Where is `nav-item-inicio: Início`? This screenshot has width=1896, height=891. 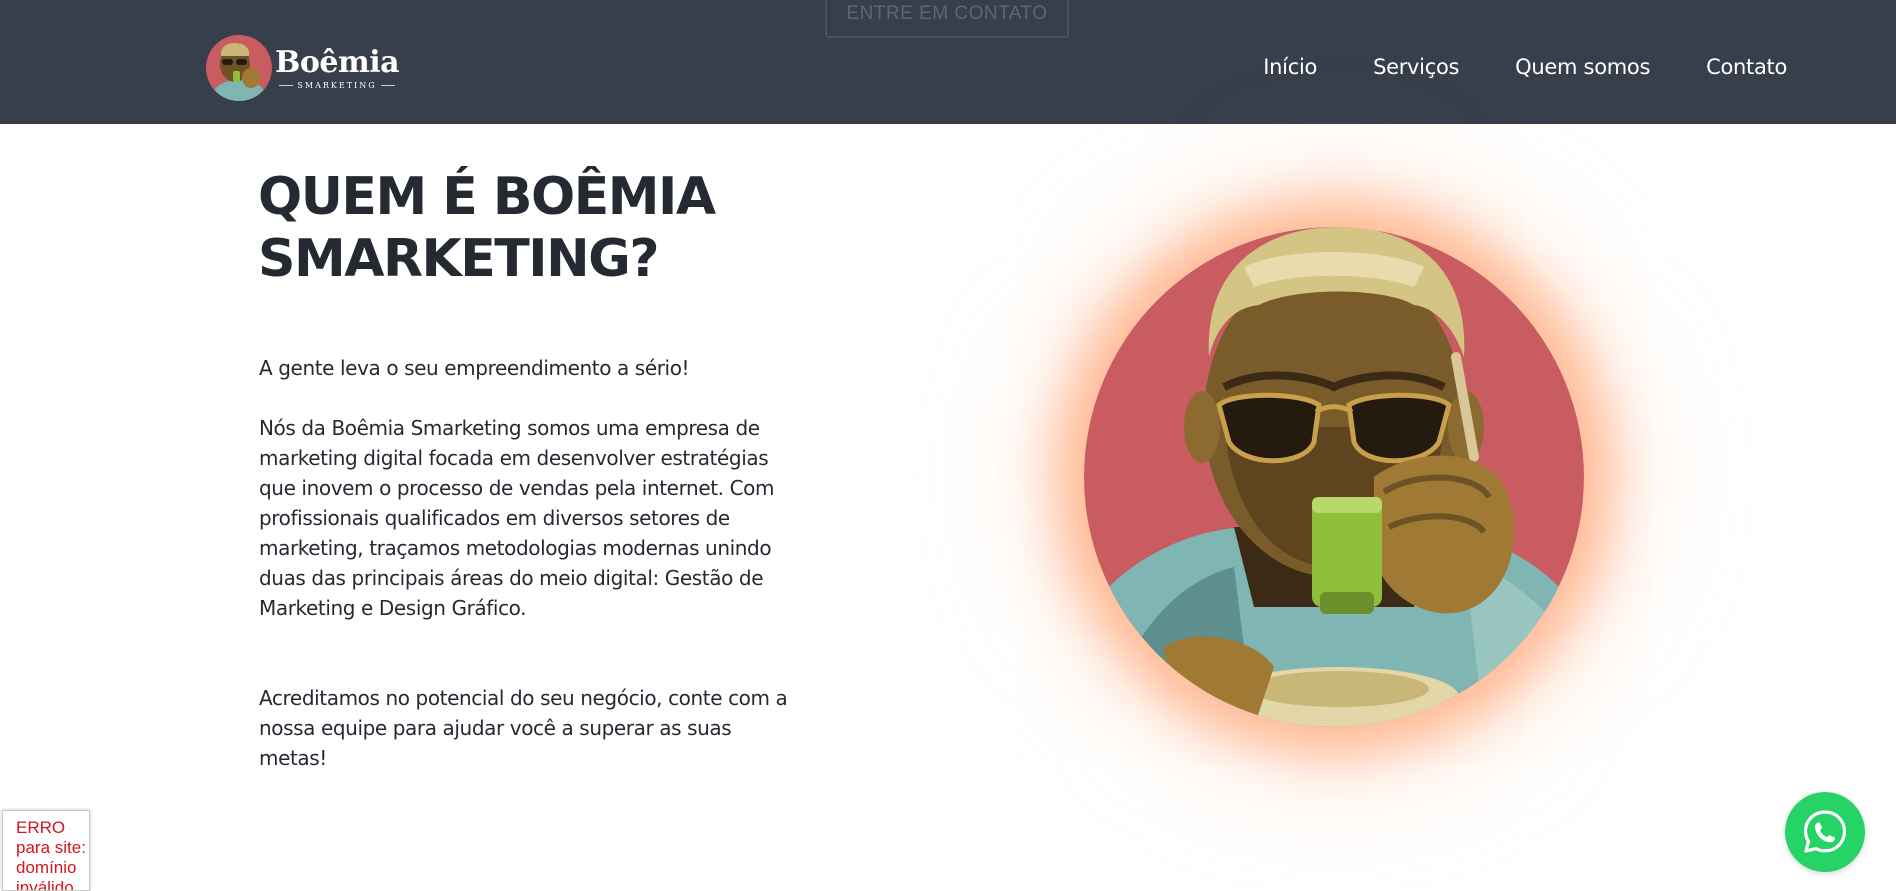 nav-item-inicio: Início is located at coordinates (1290, 67).